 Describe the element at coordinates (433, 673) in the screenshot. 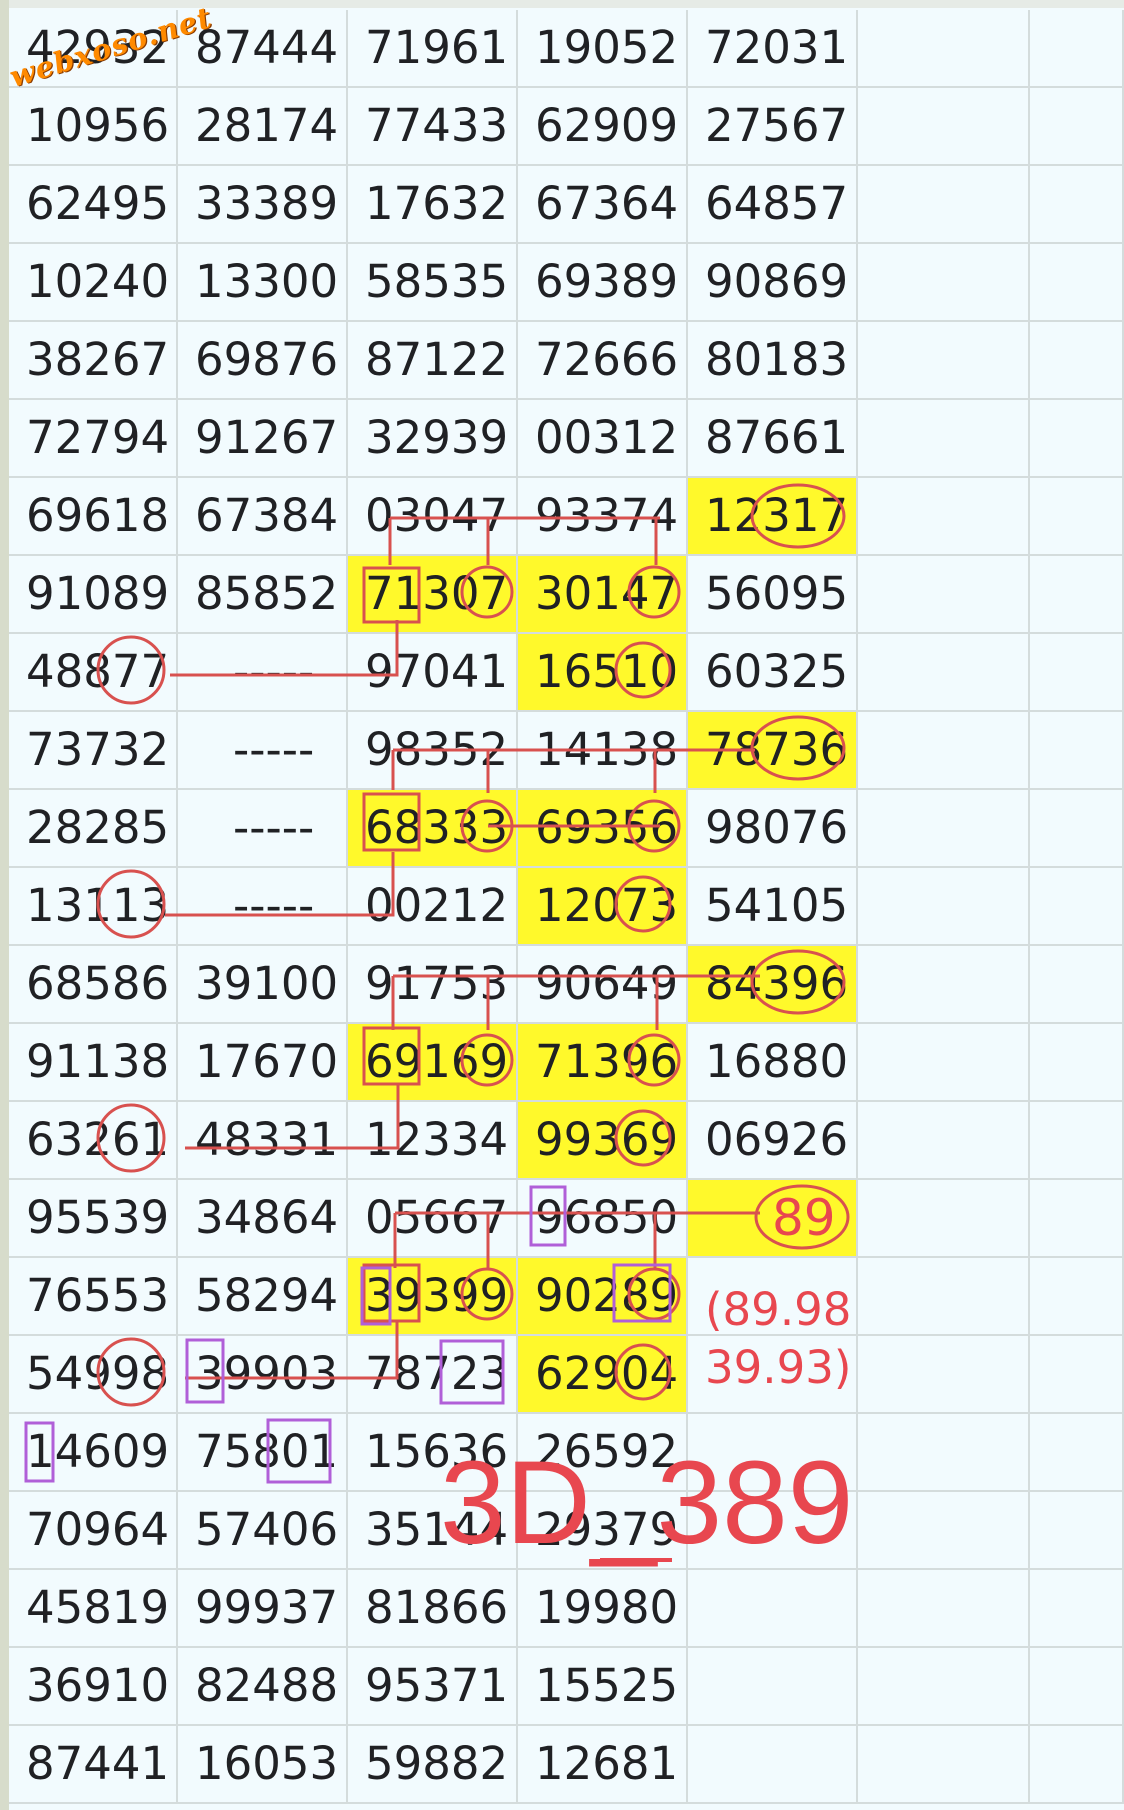

I see `result-cell: 97041` at that location.